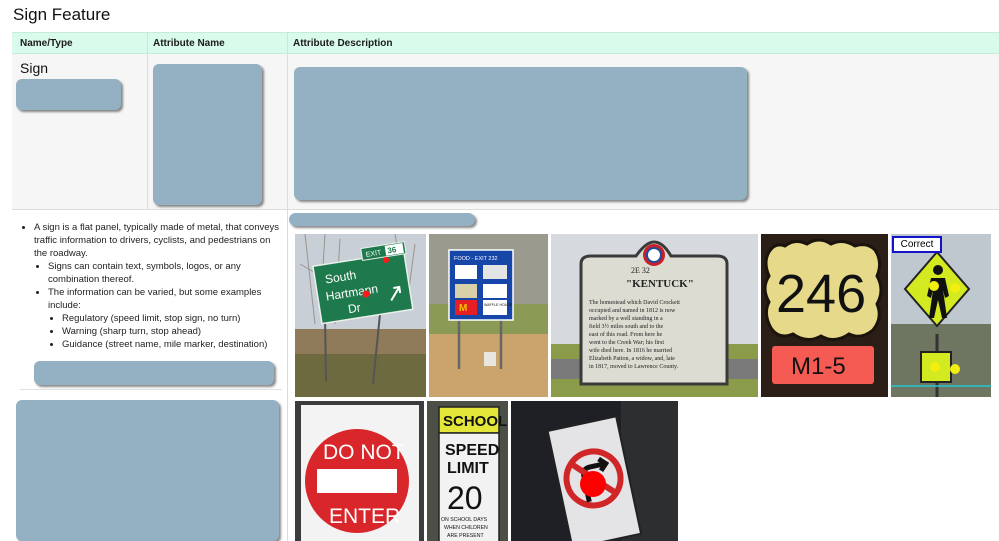 This screenshot has height=541, width=999. Describe the element at coordinates (632, 311) in the screenshot. I see `svg-text:occupied and named in 1812 is: occupied and named in 1812 is now` at that location.